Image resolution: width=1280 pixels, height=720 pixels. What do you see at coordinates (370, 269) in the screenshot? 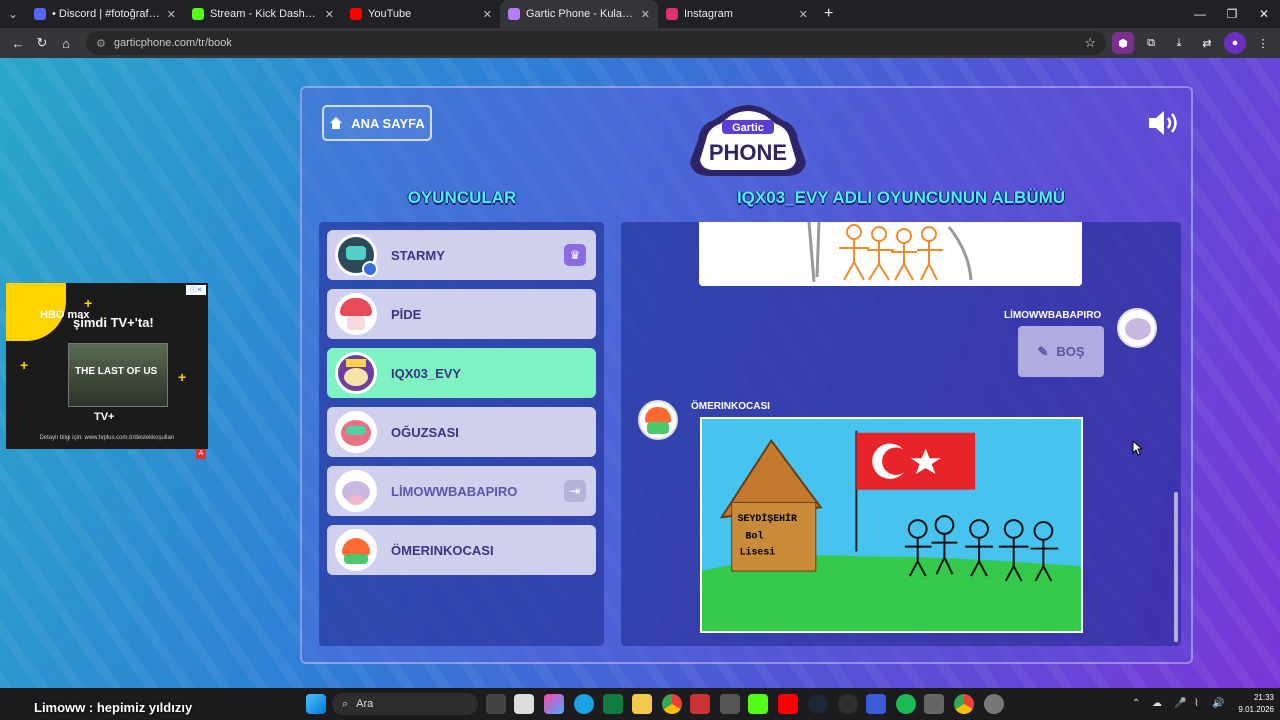
I see `user-icon` at bounding box center [370, 269].